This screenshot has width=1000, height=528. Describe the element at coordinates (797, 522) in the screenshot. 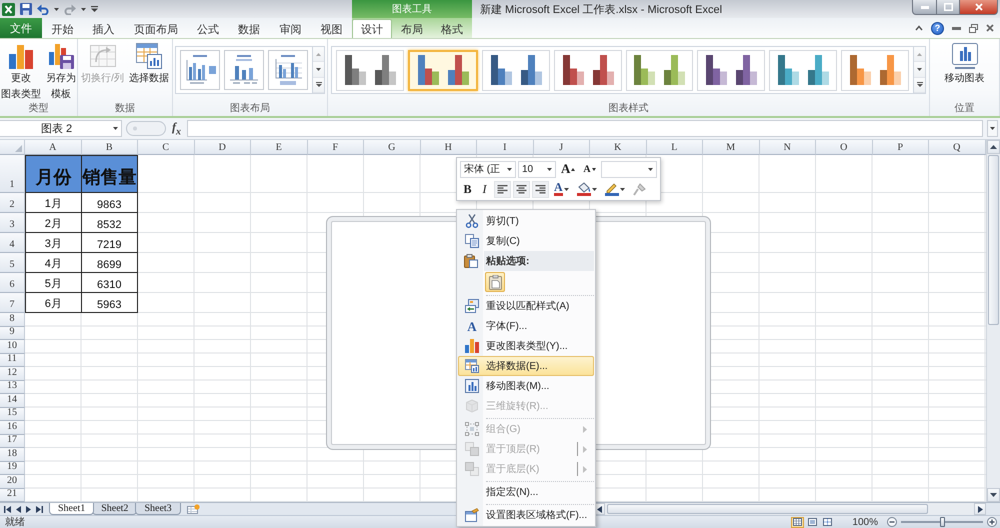

I see `normal-view-button` at that location.